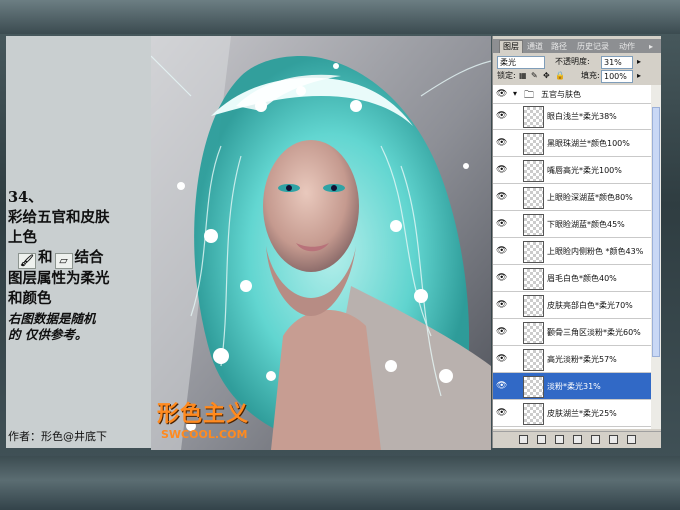  I want to click on step-line: 图层属性为柔光, so click(59, 278).